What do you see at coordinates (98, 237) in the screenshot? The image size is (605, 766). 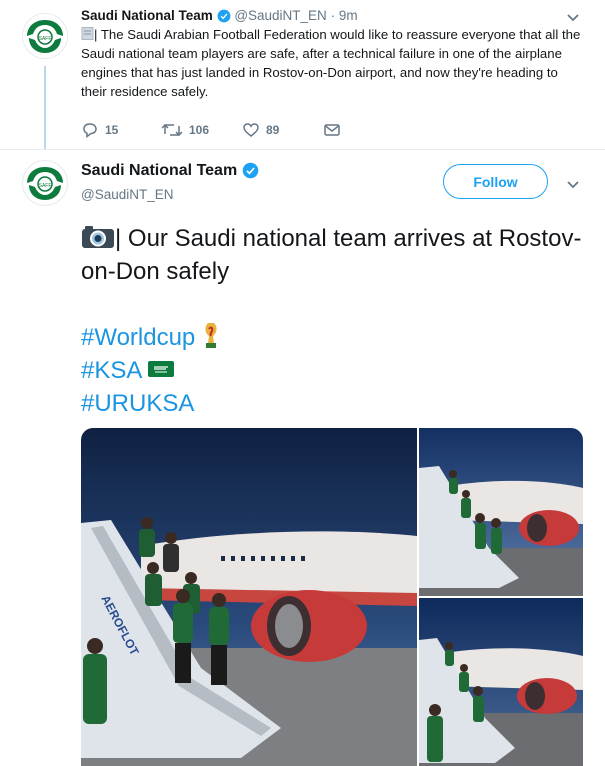 I see `camera-emoji-icon` at bounding box center [98, 237].